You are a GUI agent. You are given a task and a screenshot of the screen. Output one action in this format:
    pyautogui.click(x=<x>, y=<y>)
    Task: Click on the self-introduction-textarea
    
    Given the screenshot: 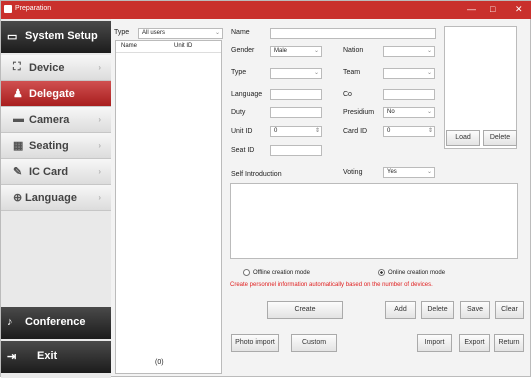 What is the action you would take?
    pyautogui.click(x=374, y=221)
    